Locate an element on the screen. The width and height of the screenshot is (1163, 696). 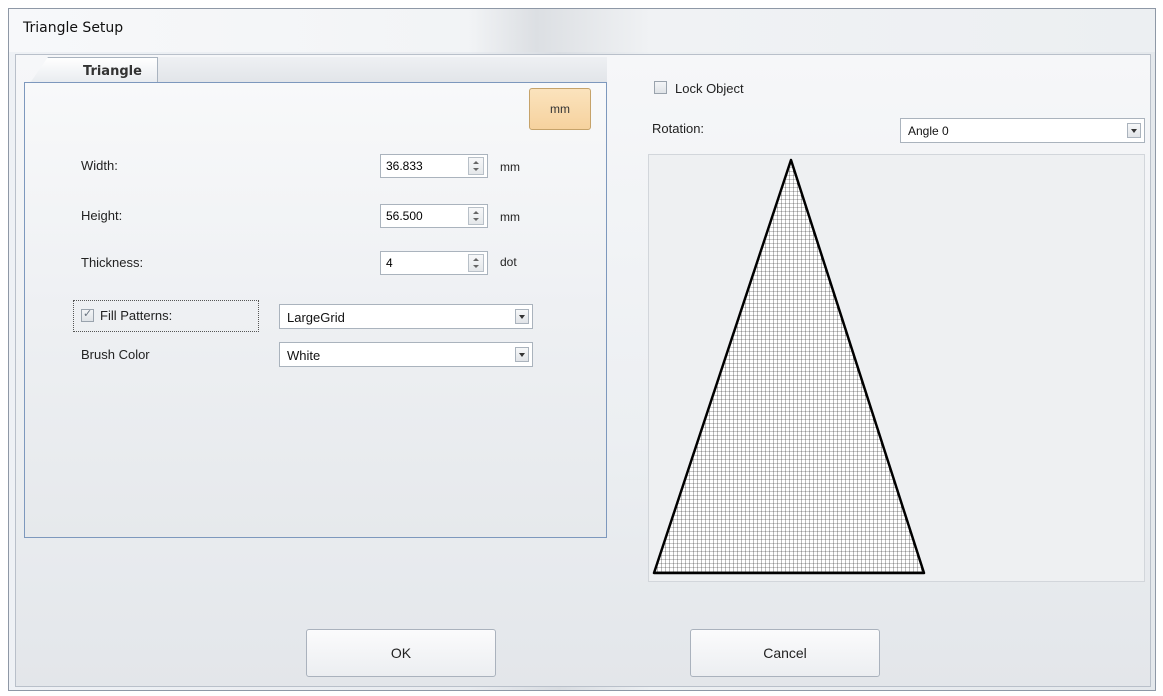
rotation-value: Angle 0 is located at coordinates (928, 131).